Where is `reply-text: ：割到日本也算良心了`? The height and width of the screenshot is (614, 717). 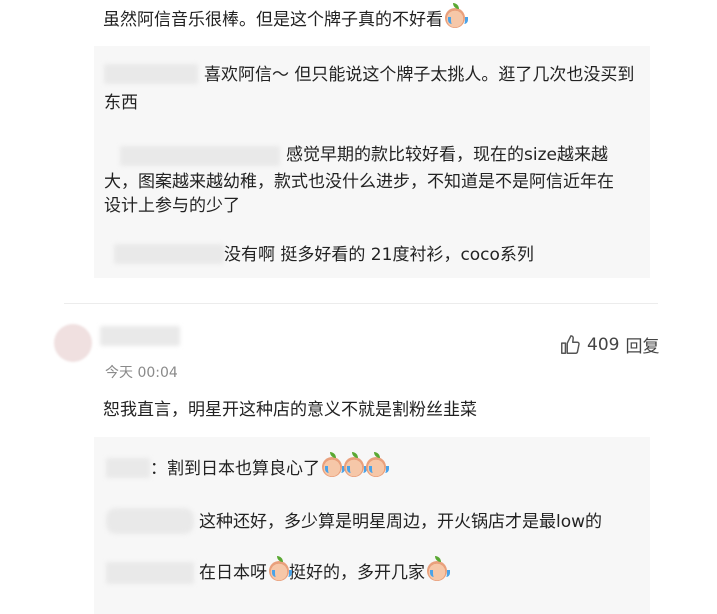
reply-text: ：割到日本也算良心了 is located at coordinates (269, 468).